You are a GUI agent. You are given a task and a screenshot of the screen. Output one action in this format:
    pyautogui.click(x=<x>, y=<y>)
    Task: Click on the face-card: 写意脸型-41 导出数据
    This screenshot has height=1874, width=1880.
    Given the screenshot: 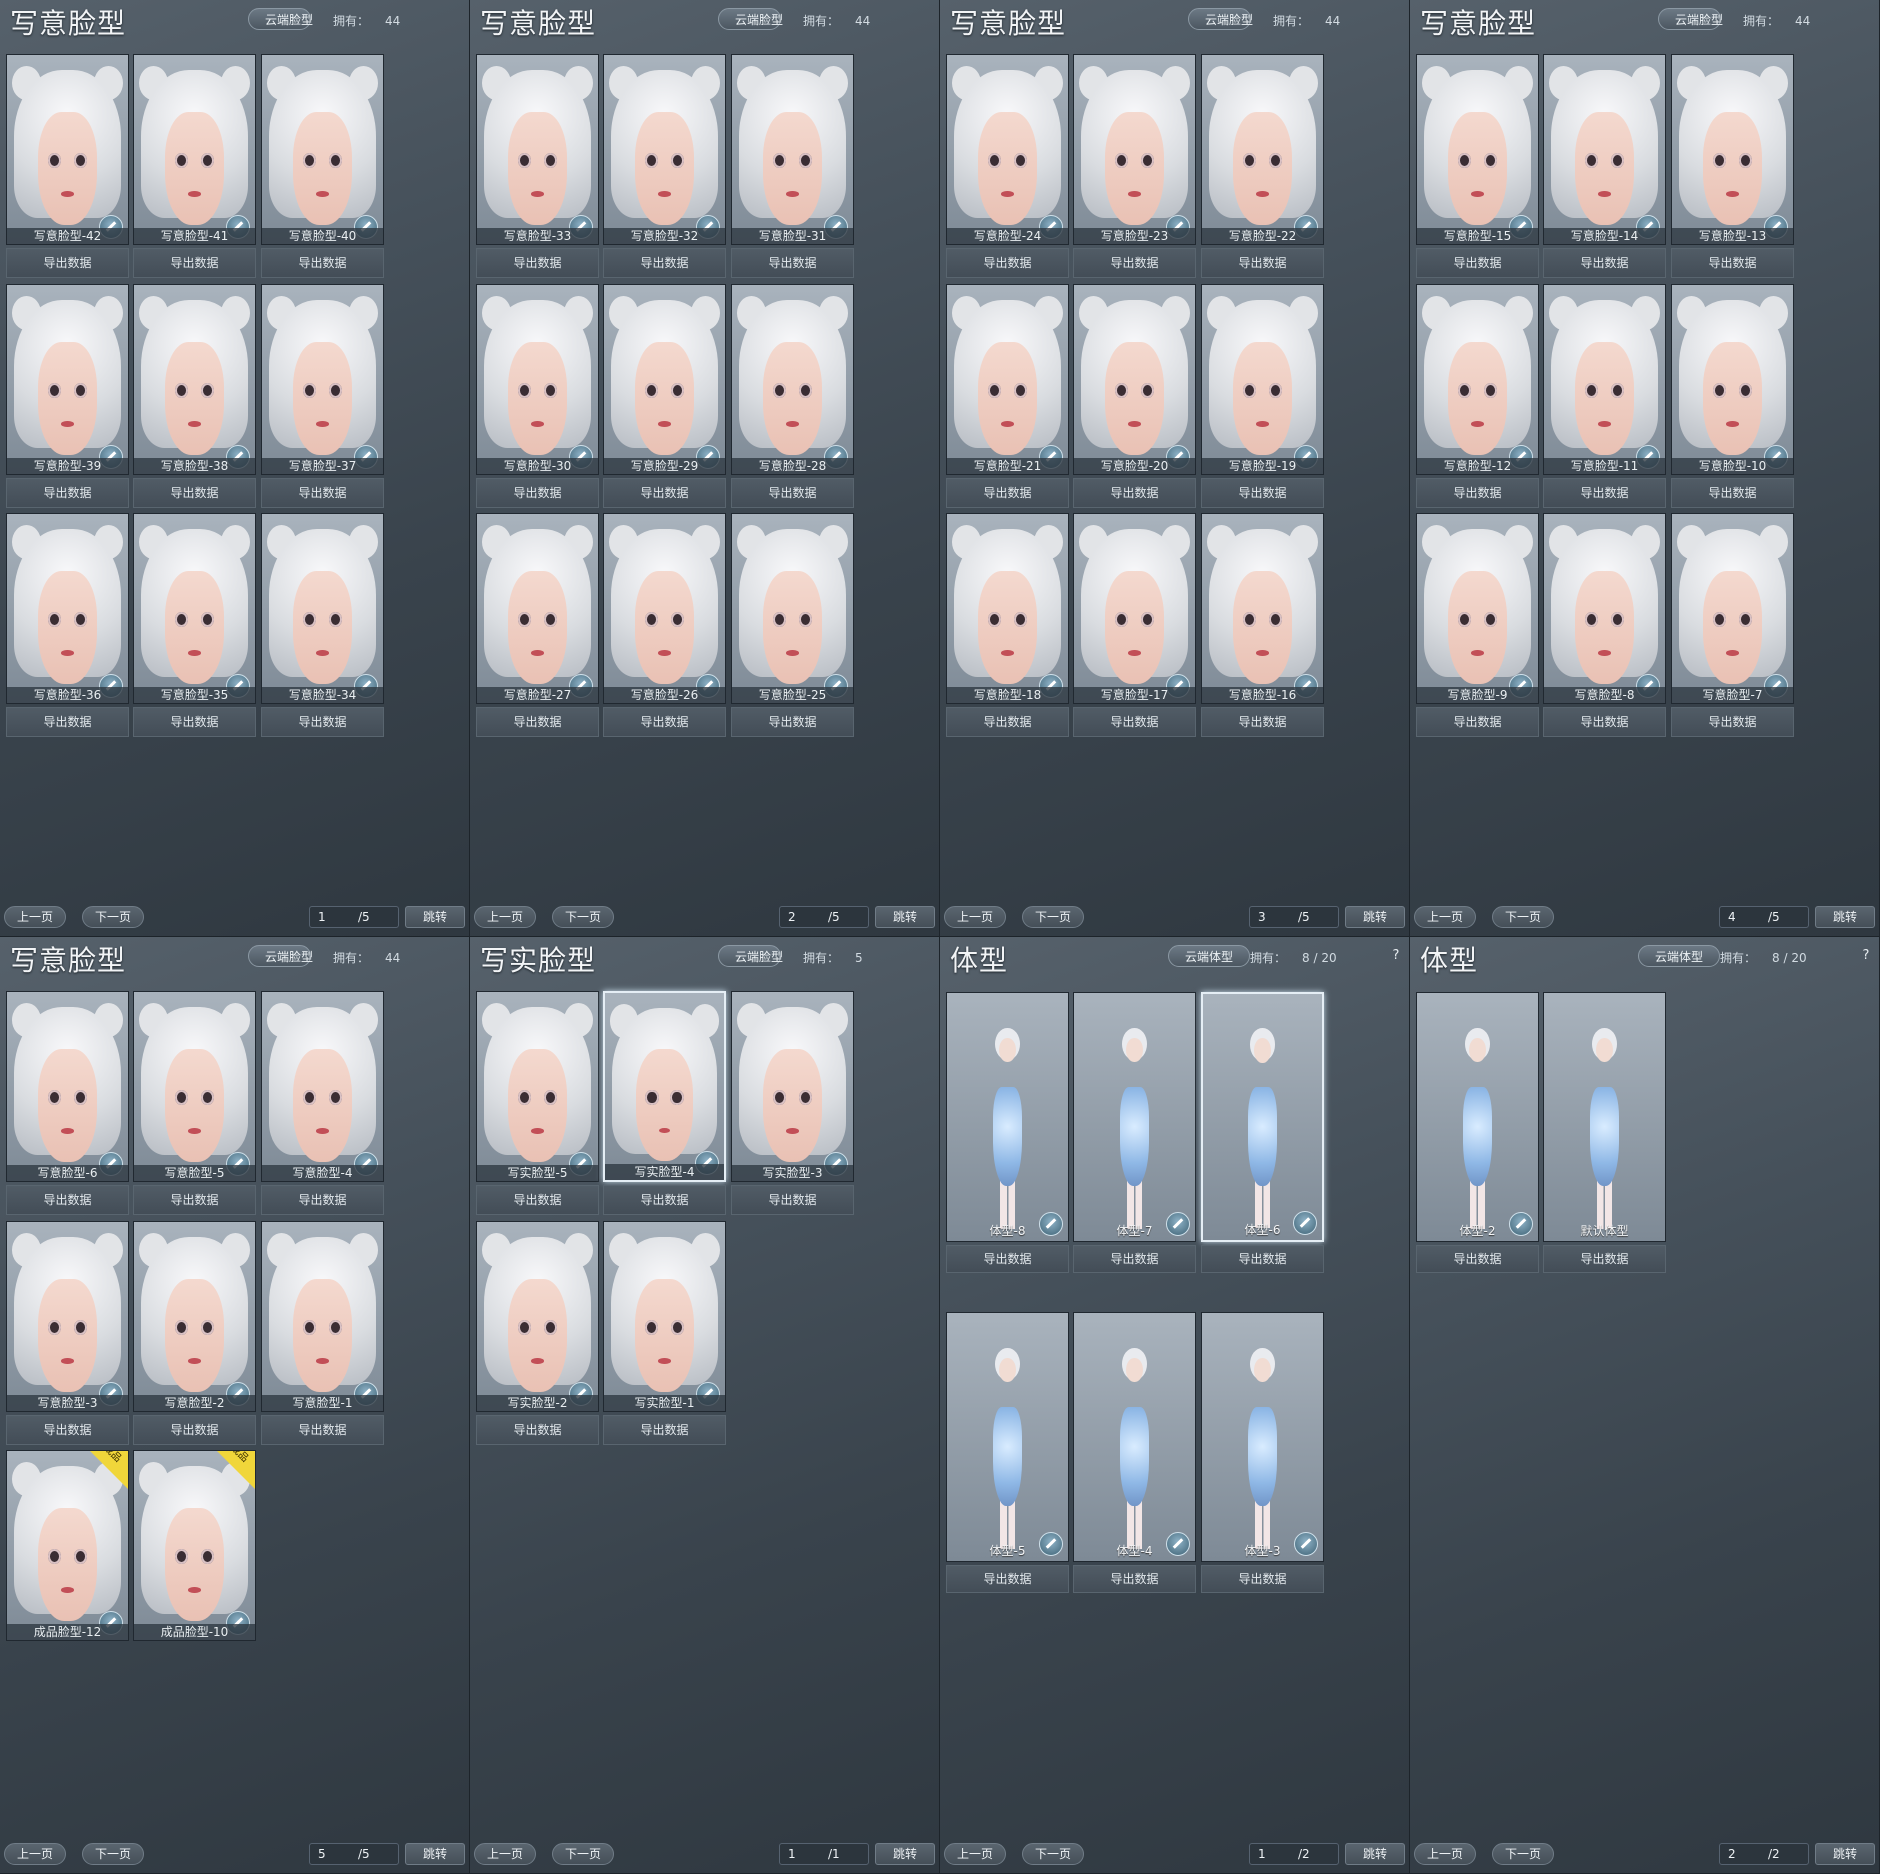 What is the action you would take?
    pyautogui.click(x=194, y=166)
    